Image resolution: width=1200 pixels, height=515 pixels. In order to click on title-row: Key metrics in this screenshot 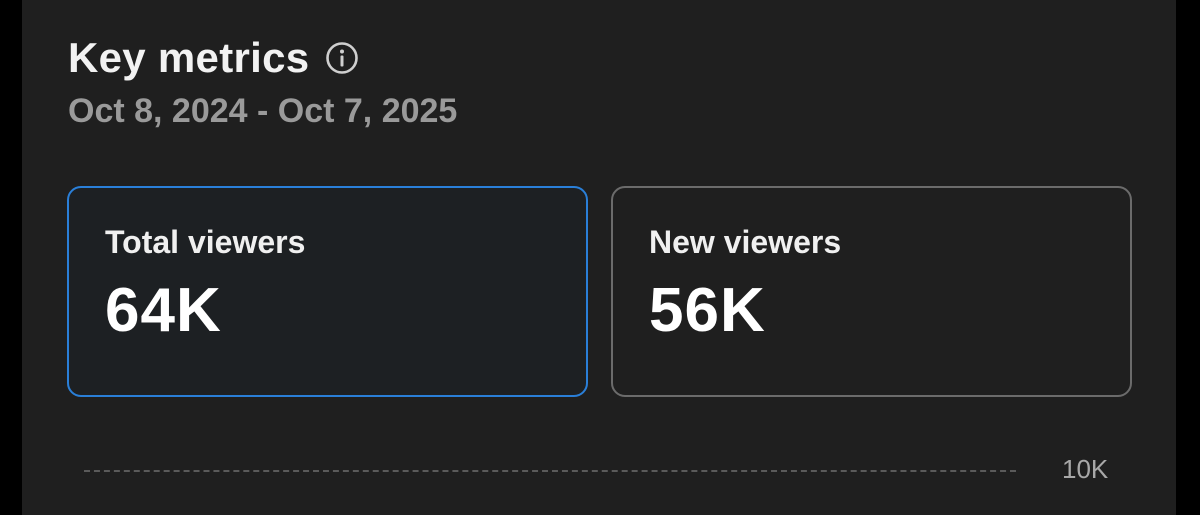, I will do `click(213, 58)`.